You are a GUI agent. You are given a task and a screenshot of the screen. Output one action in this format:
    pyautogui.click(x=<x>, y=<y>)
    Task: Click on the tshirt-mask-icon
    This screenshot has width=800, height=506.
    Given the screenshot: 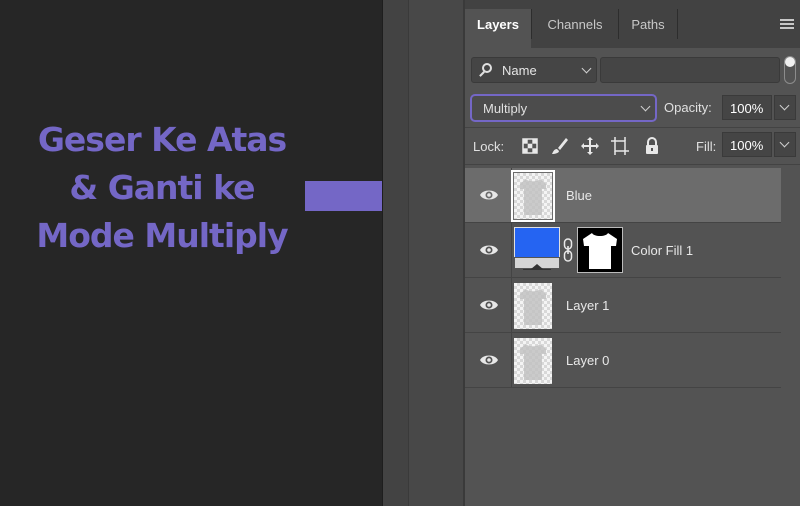 What is the action you would take?
    pyautogui.click(x=600, y=251)
    